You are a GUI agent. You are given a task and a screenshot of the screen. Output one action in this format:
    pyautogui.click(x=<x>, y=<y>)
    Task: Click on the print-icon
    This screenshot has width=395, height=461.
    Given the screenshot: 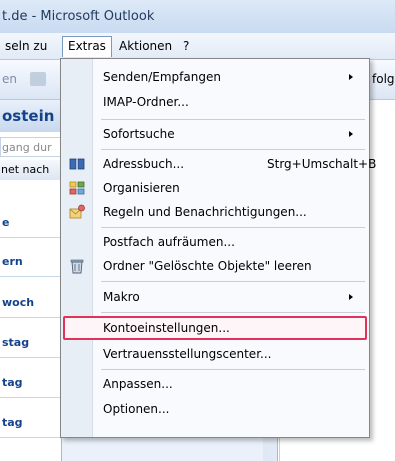 What is the action you would take?
    pyautogui.click(x=38, y=79)
    